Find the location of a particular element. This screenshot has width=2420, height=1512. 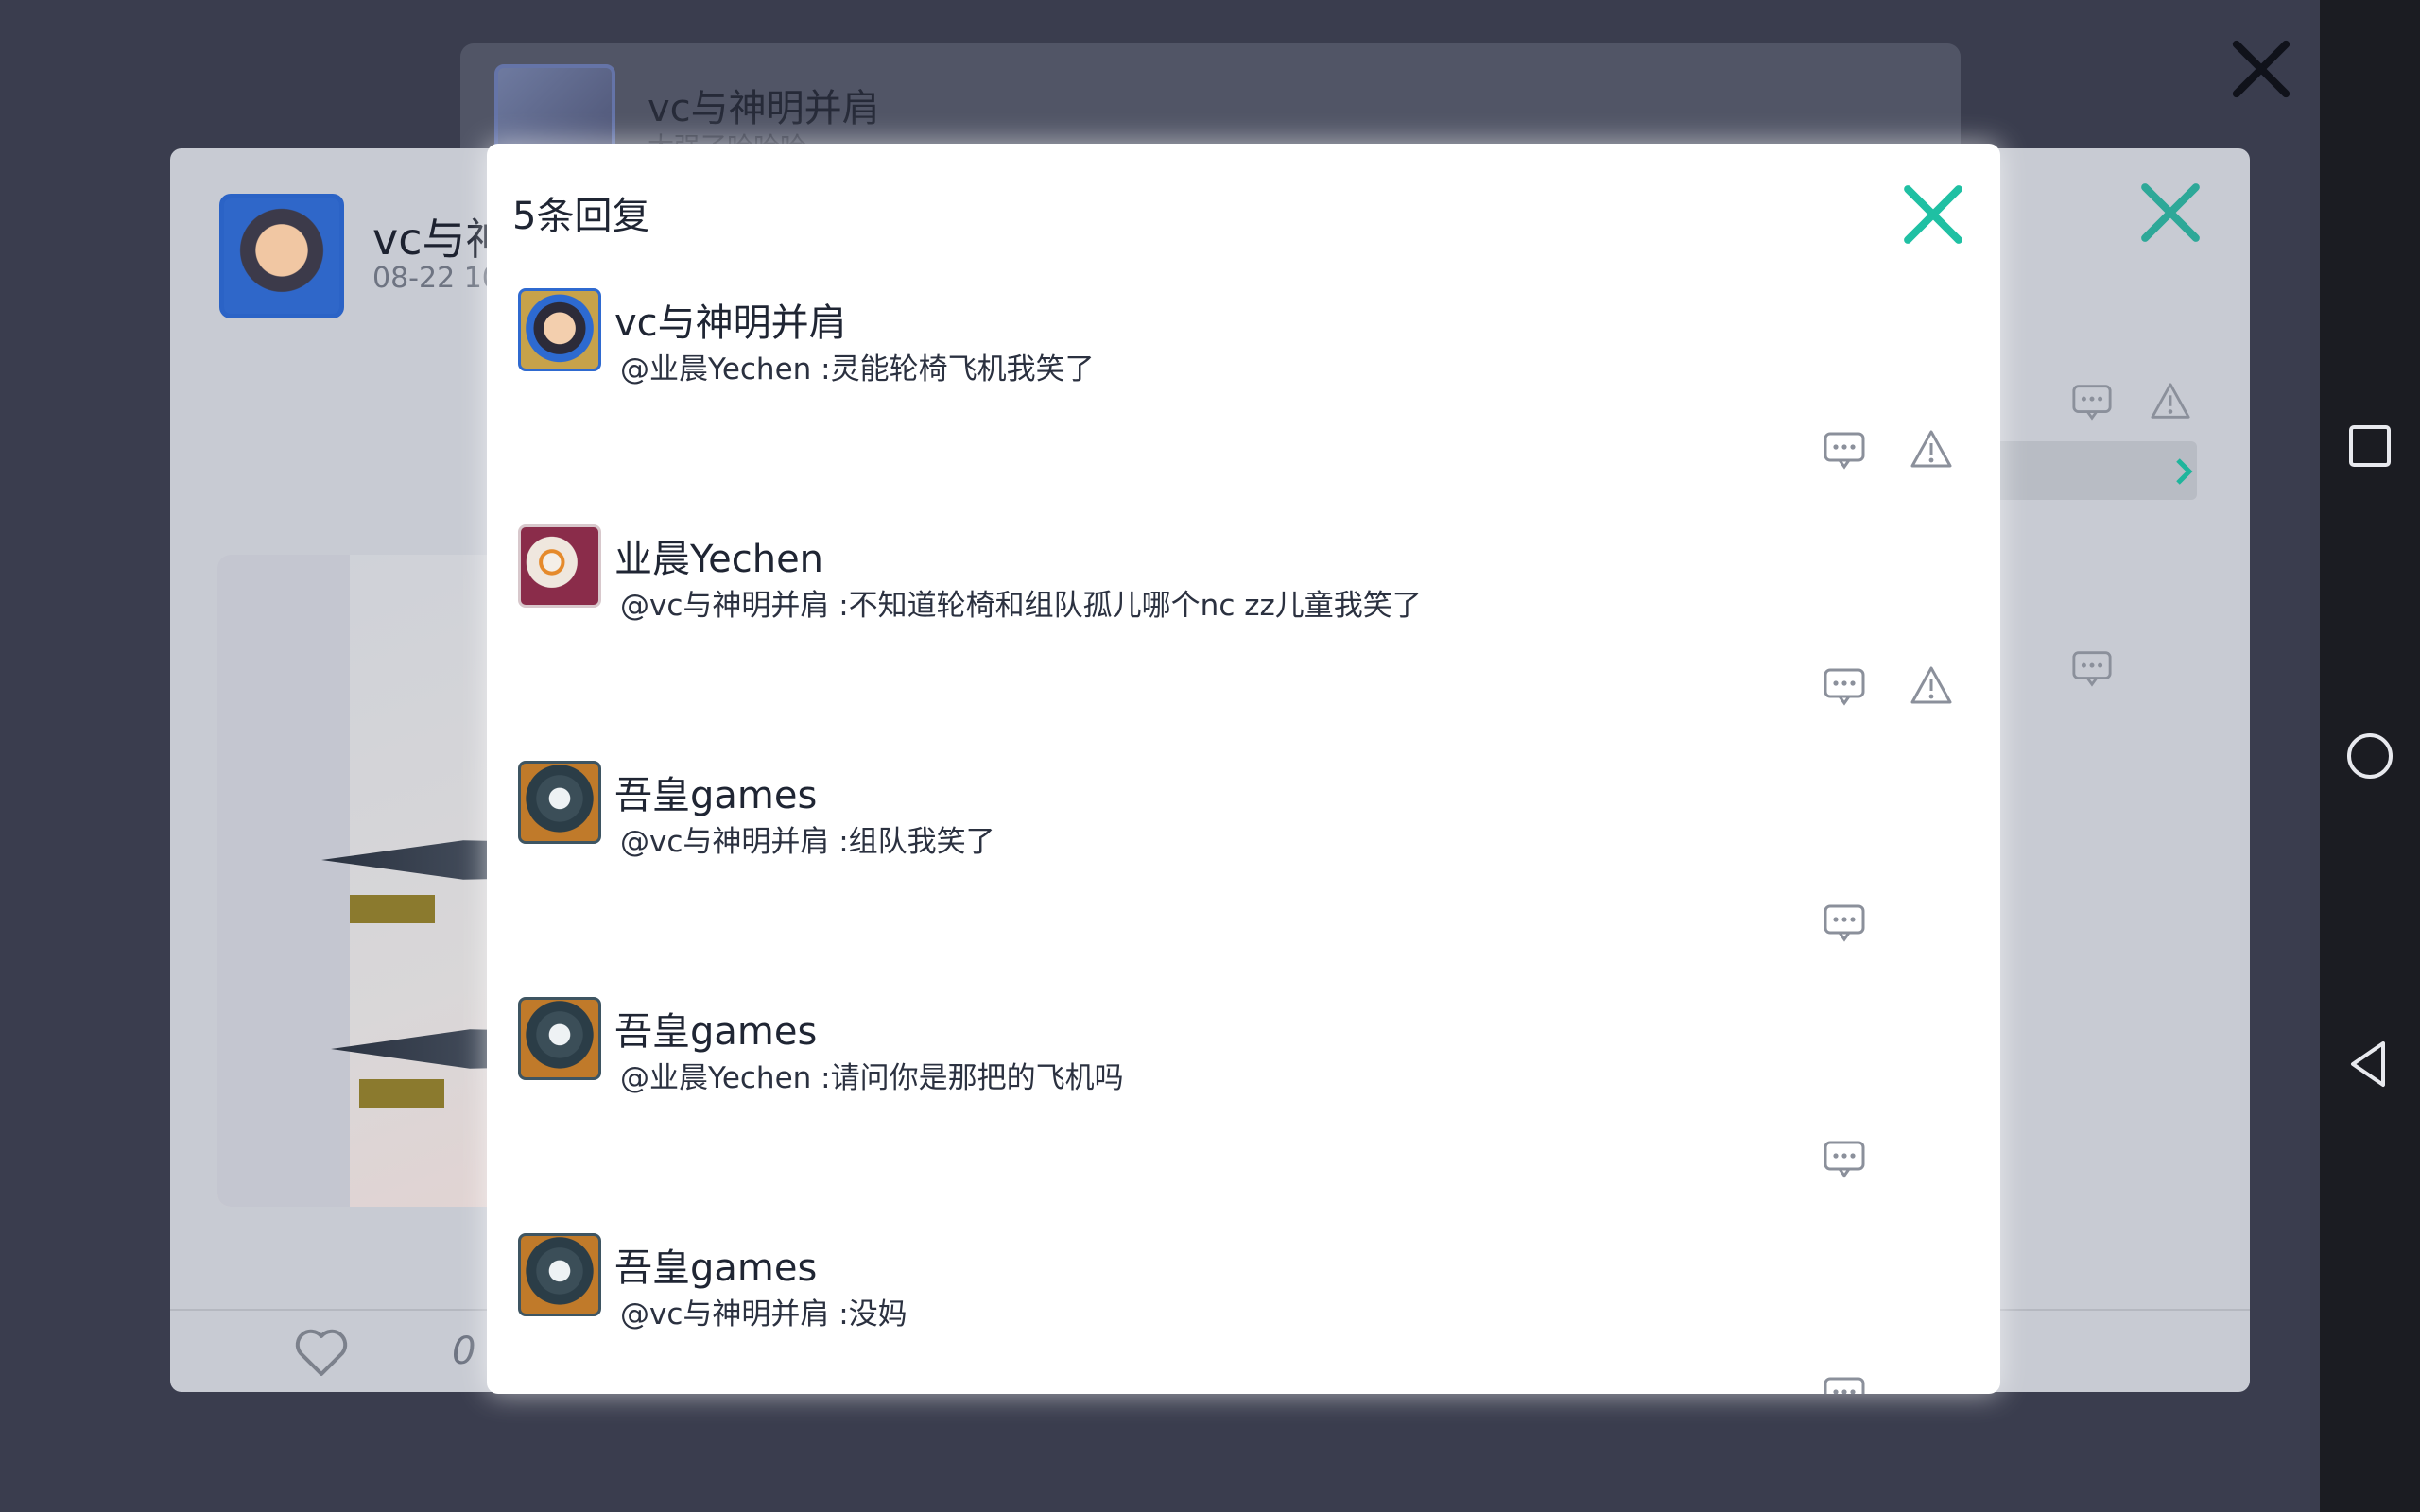

circle-icon is located at coordinates (2369, 756).